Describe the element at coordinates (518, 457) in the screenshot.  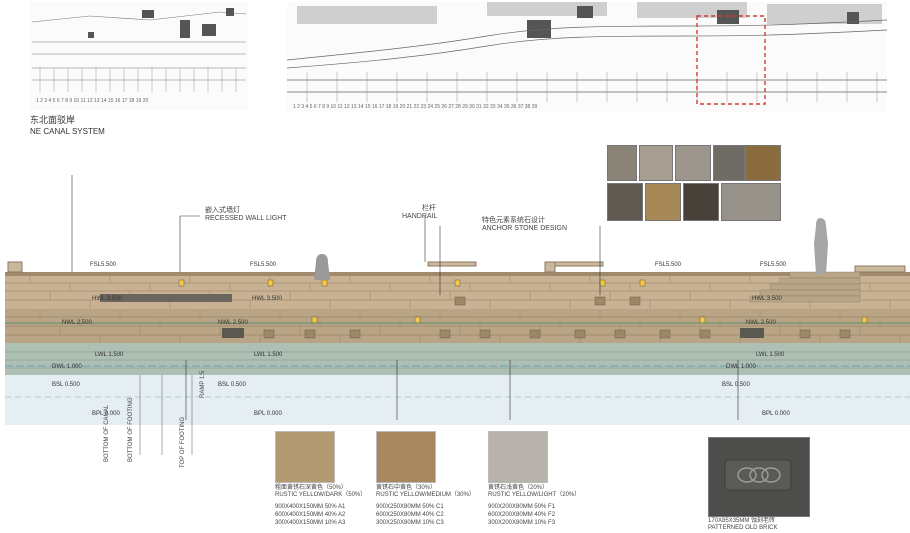
I see `material-swatch-f` at that location.